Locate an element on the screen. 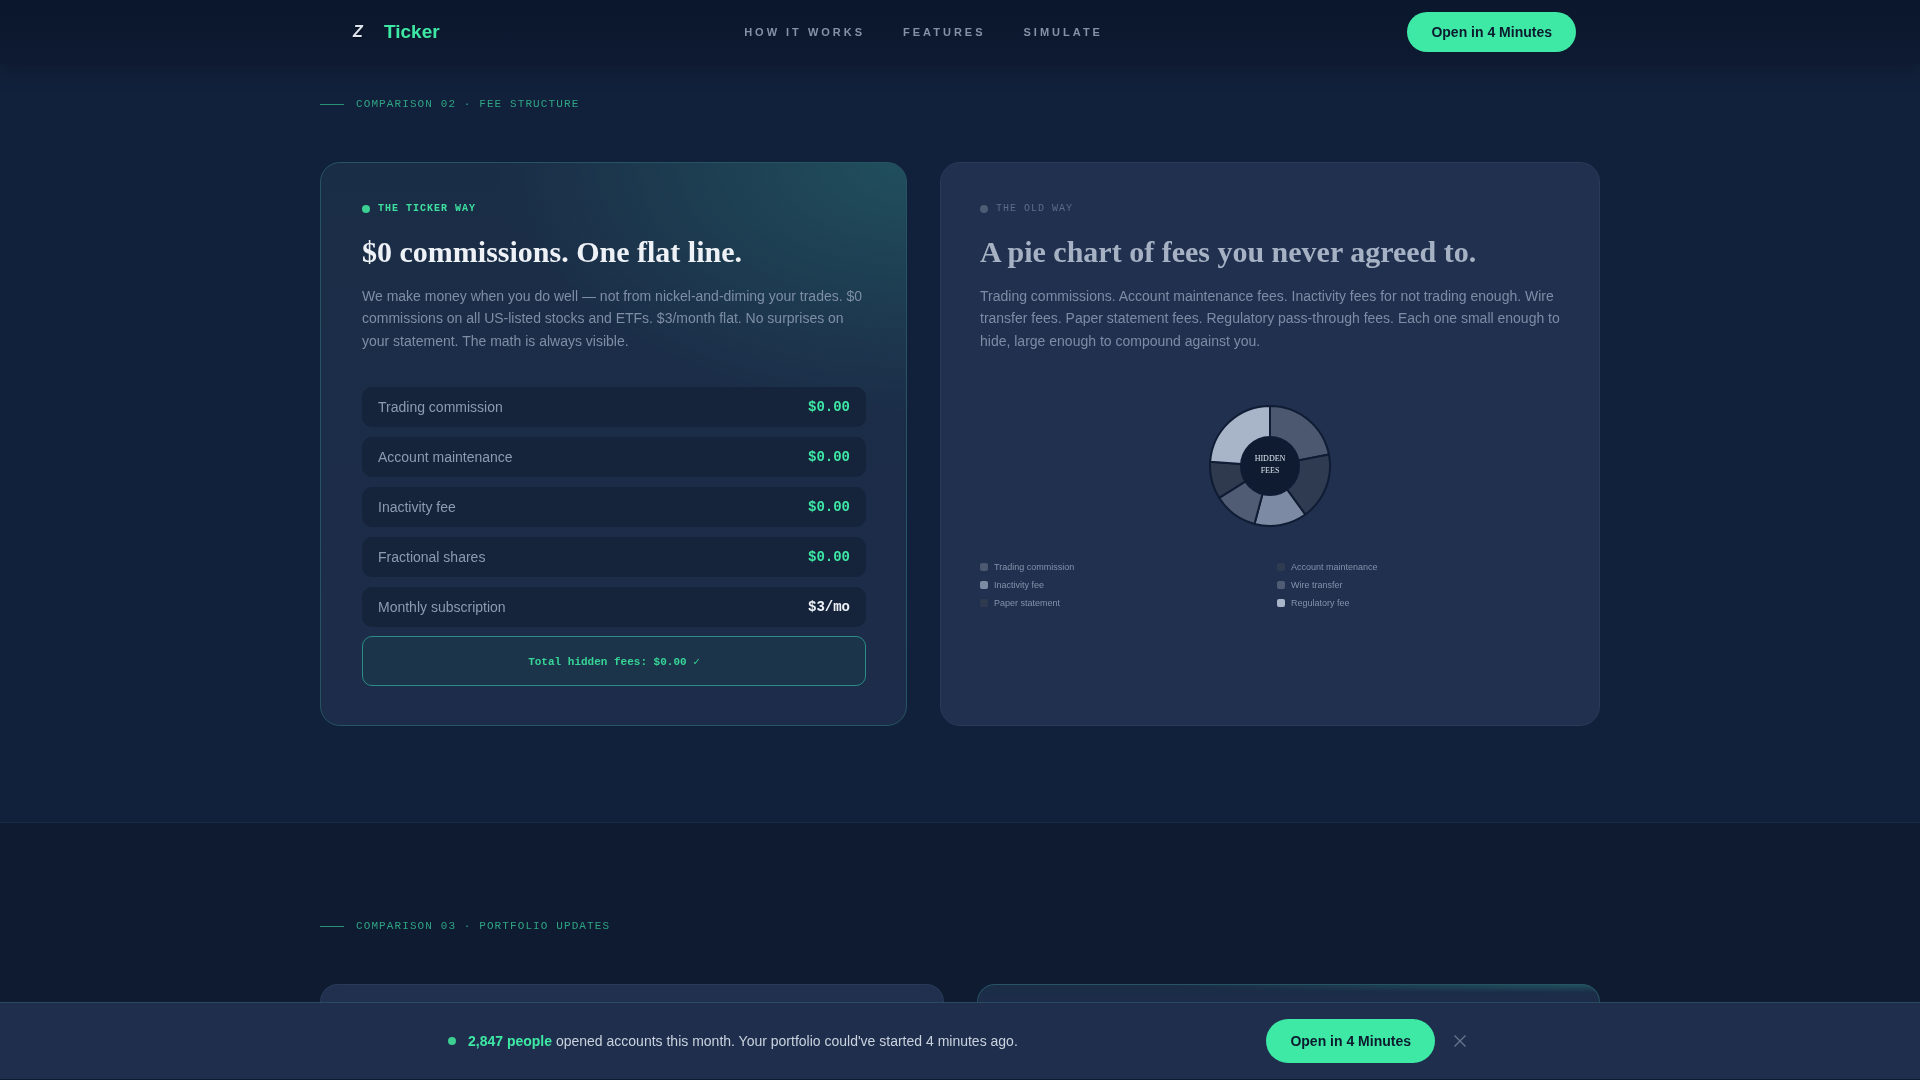 This screenshot has height=1080, width=1920. section-eyebrow: COMPARISON 02 · FEE STRUCTURE is located at coordinates (468, 104).